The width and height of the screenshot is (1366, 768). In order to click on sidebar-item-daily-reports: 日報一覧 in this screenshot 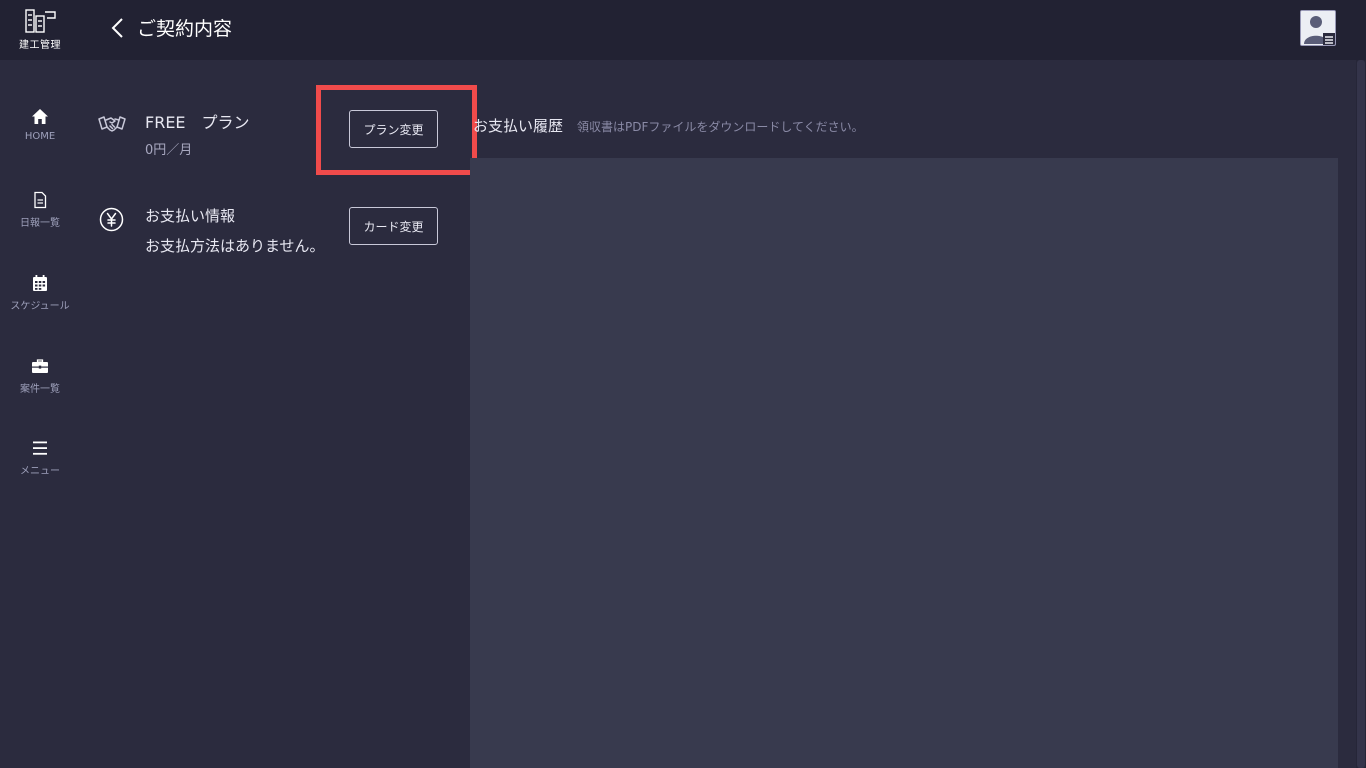, I will do `click(40, 221)`.